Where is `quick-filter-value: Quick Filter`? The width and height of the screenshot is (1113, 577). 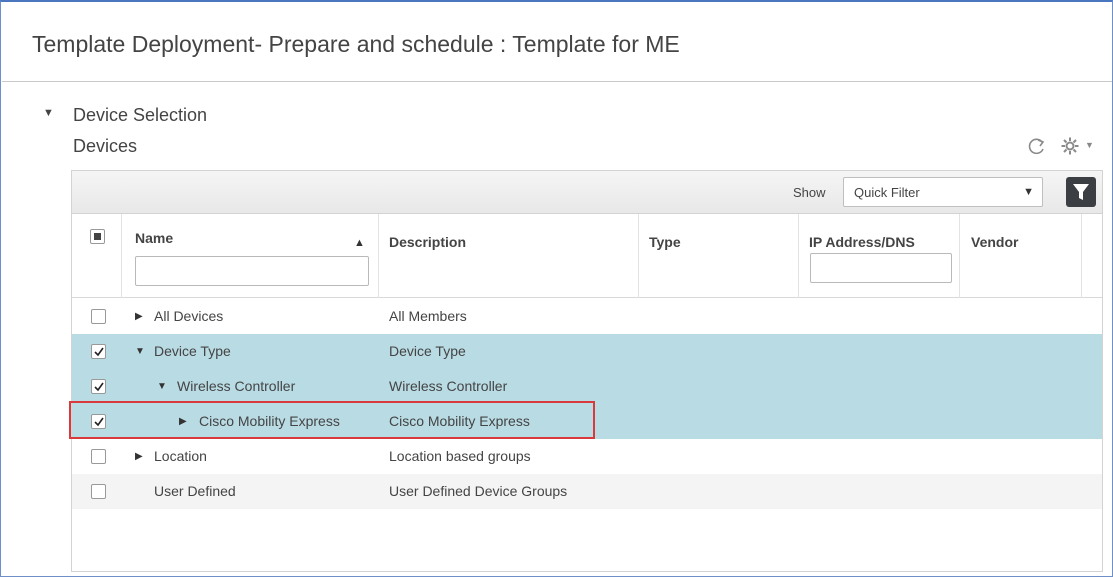
quick-filter-value: Quick Filter is located at coordinates (887, 192).